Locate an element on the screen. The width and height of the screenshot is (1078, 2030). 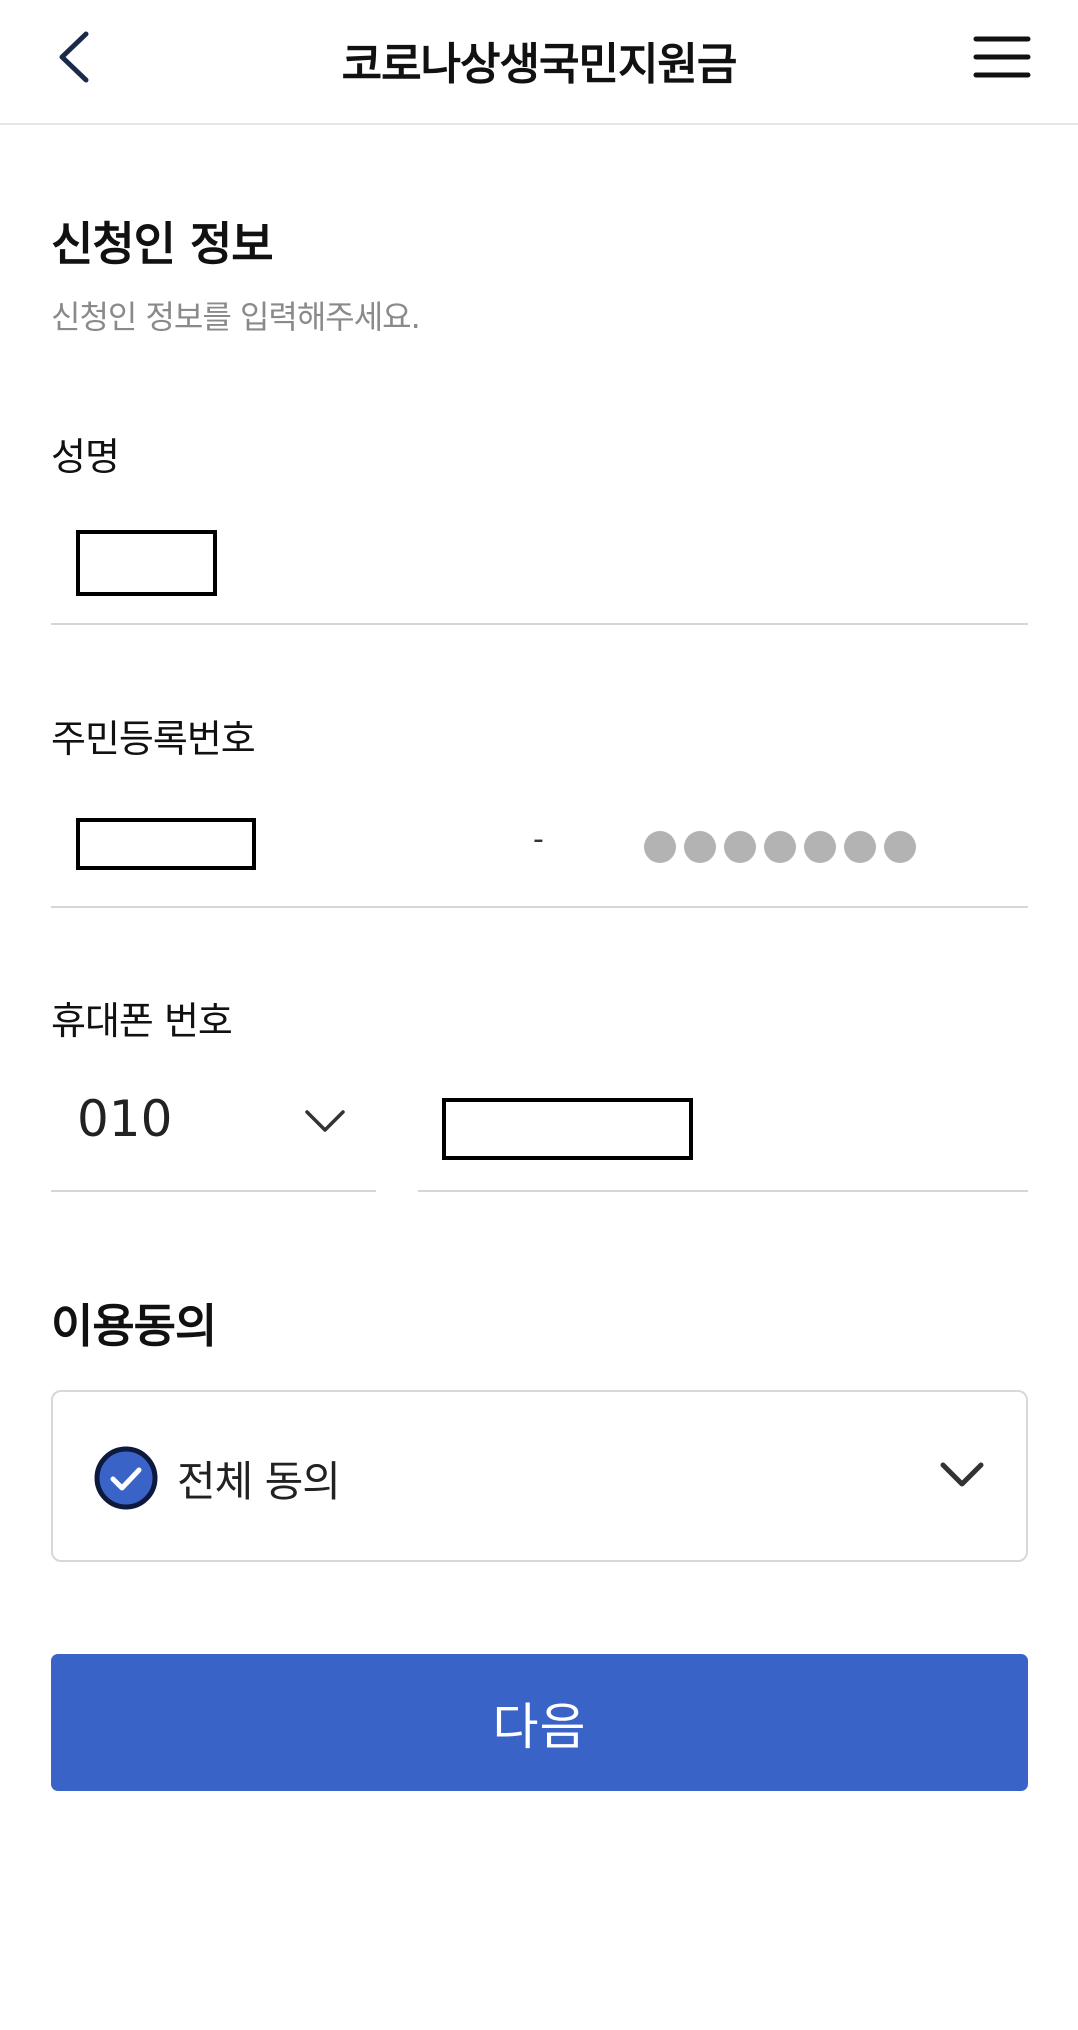
applicant-section-description: 신청인 정보를 입력해주세요. is located at coordinates (236, 317).